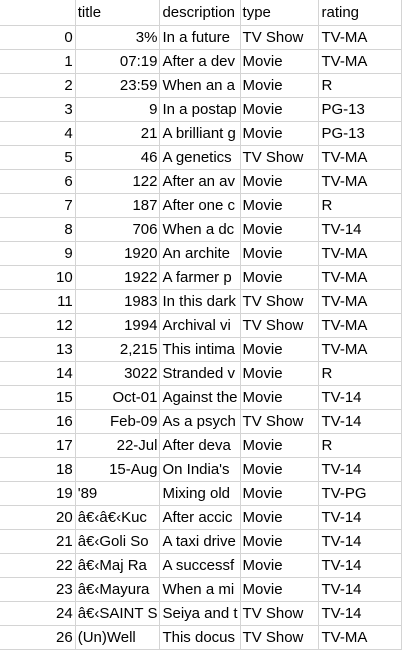  I want to click on row-index-cell: 1, so click(38, 61).